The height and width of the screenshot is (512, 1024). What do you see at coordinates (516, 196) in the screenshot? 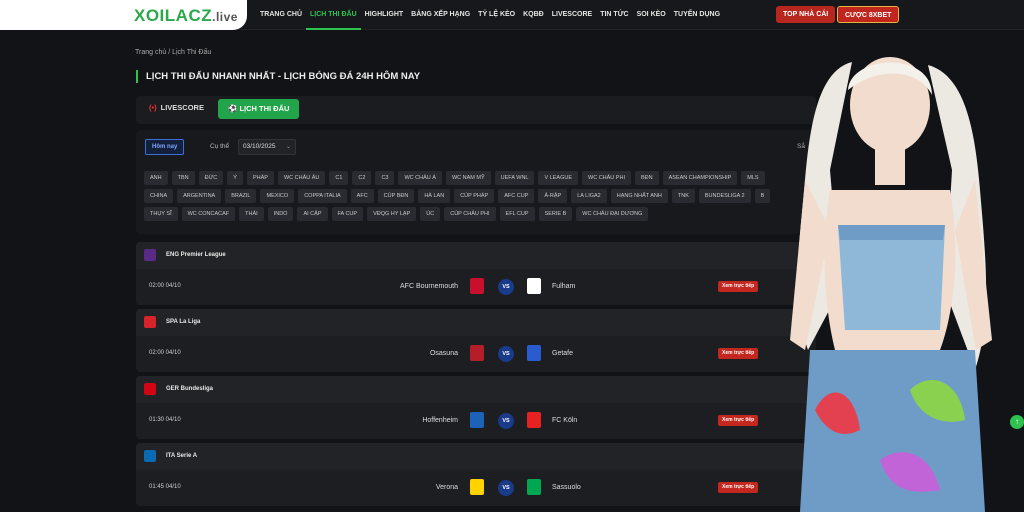
I see `league-chip: AFC CUP` at bounding box center [516, 196].